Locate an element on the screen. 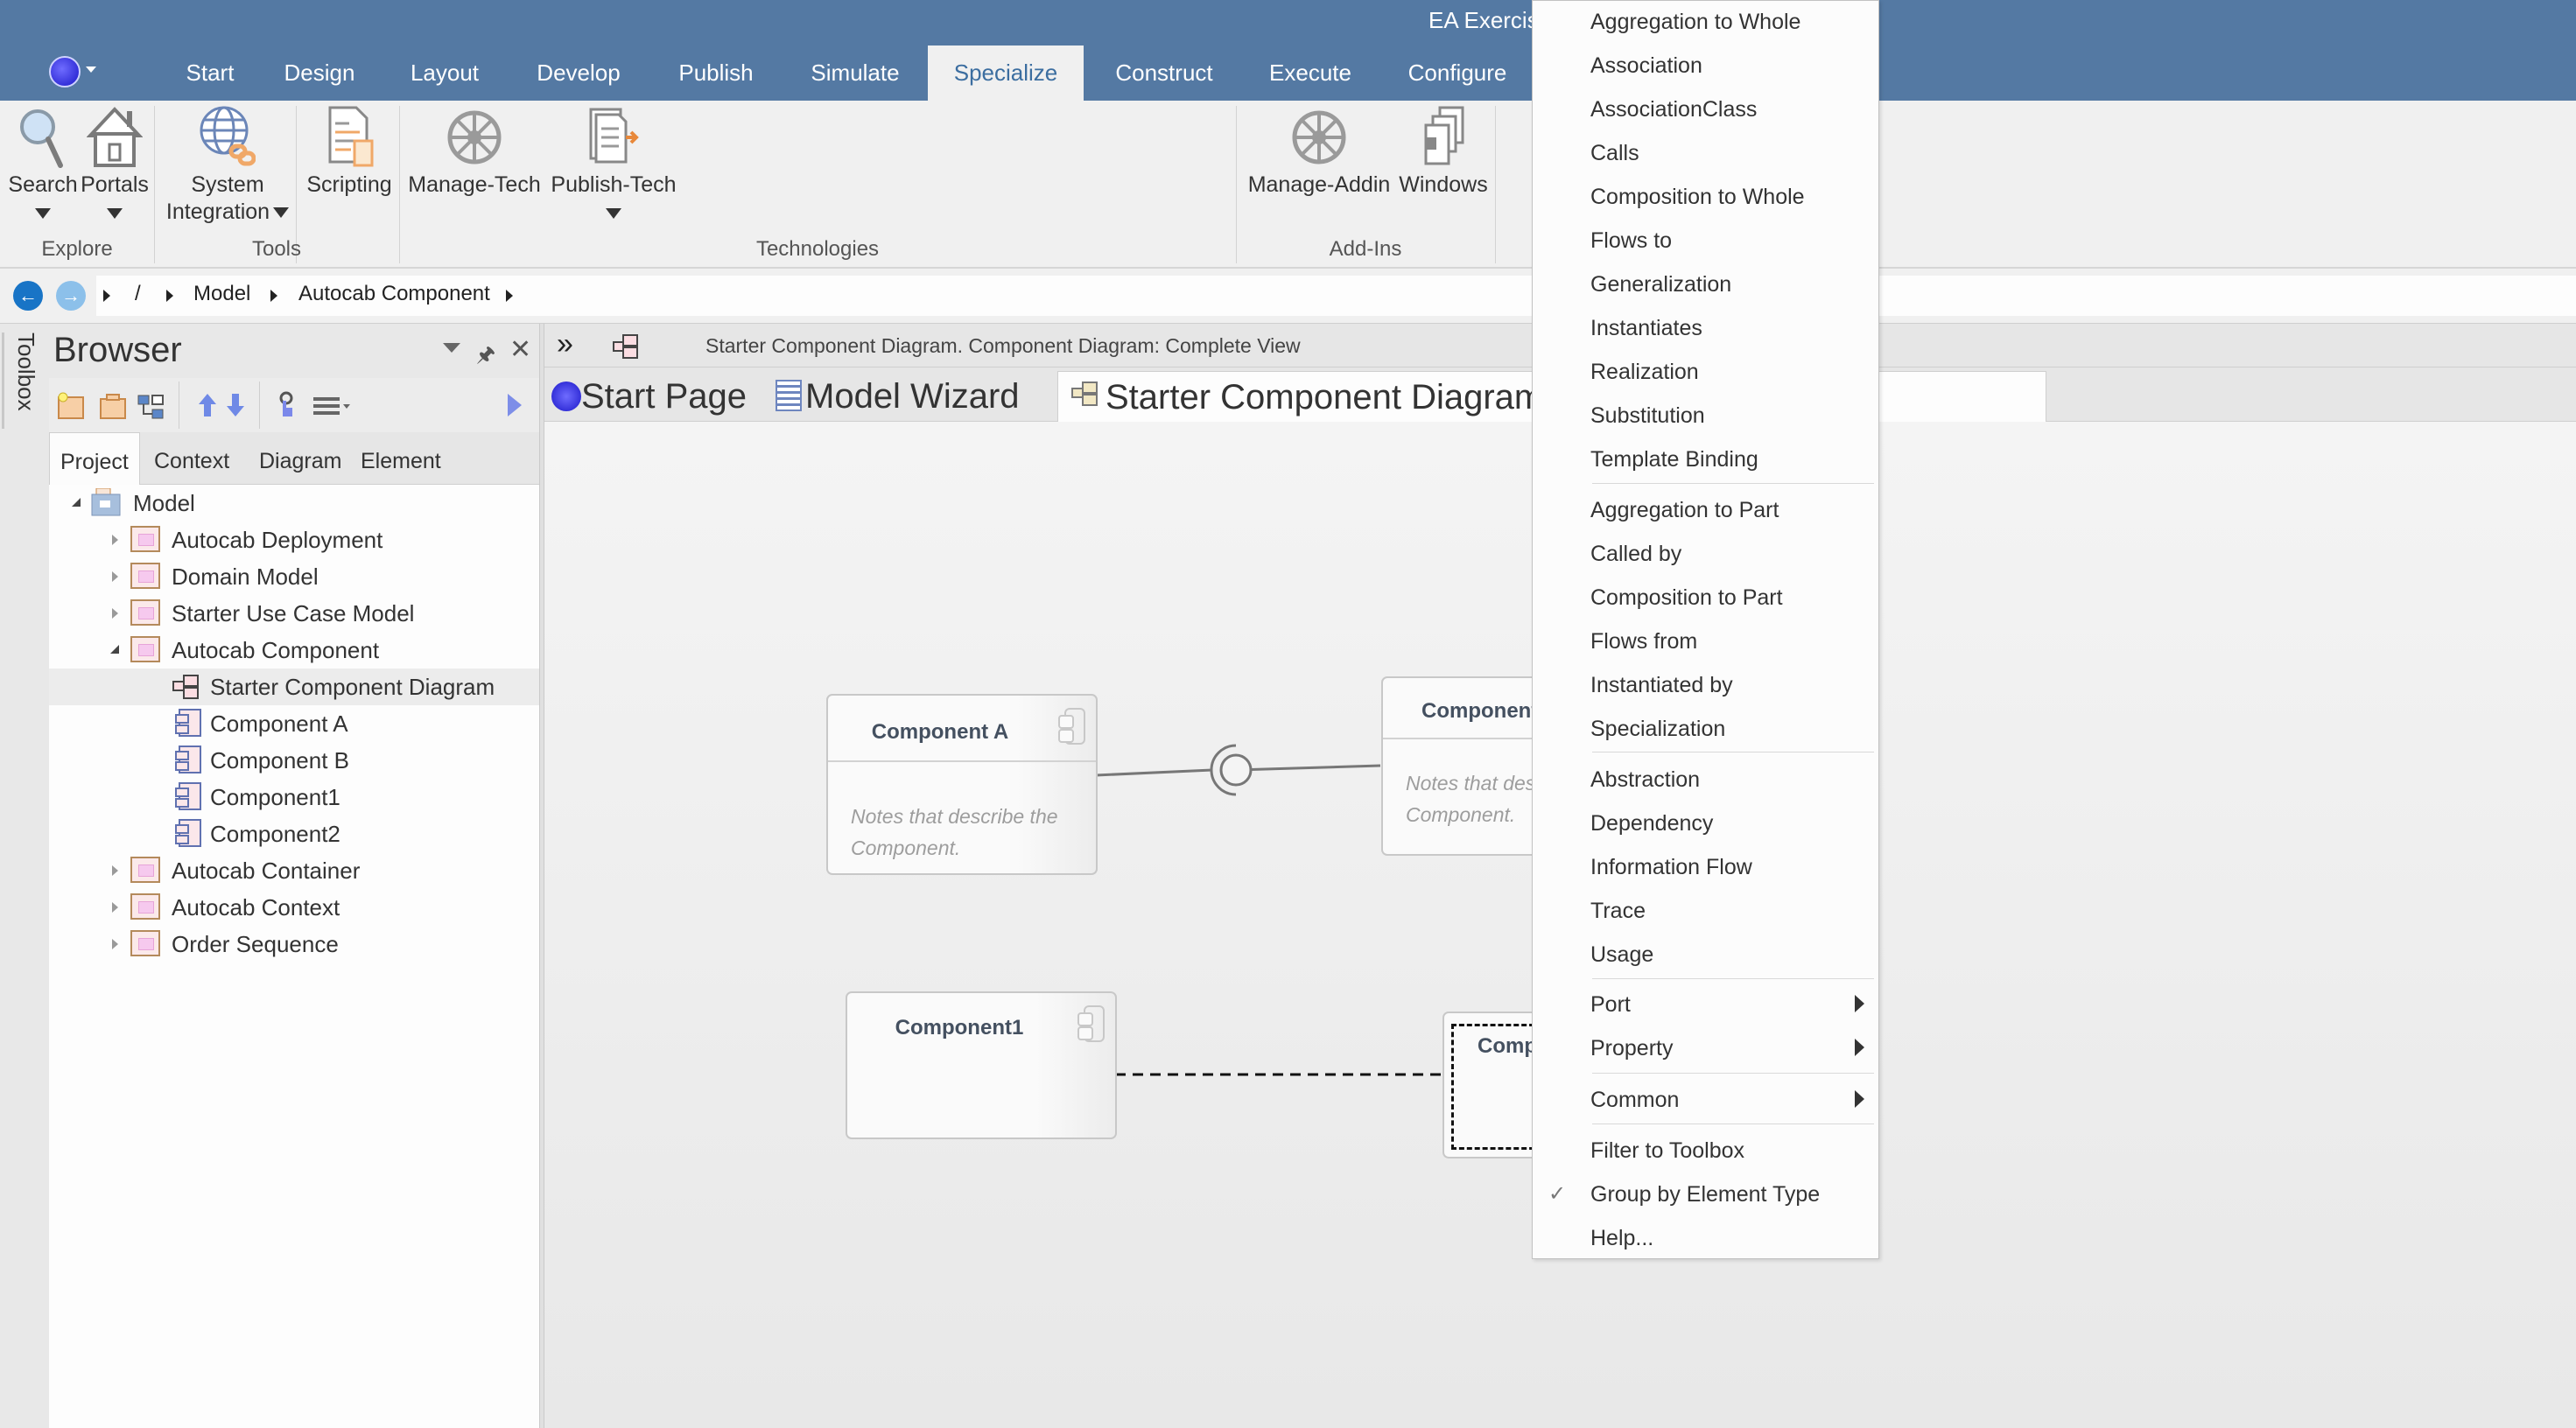 The image size is (2576, 1428). app-logo-icon is located at coordinates (65, 72).